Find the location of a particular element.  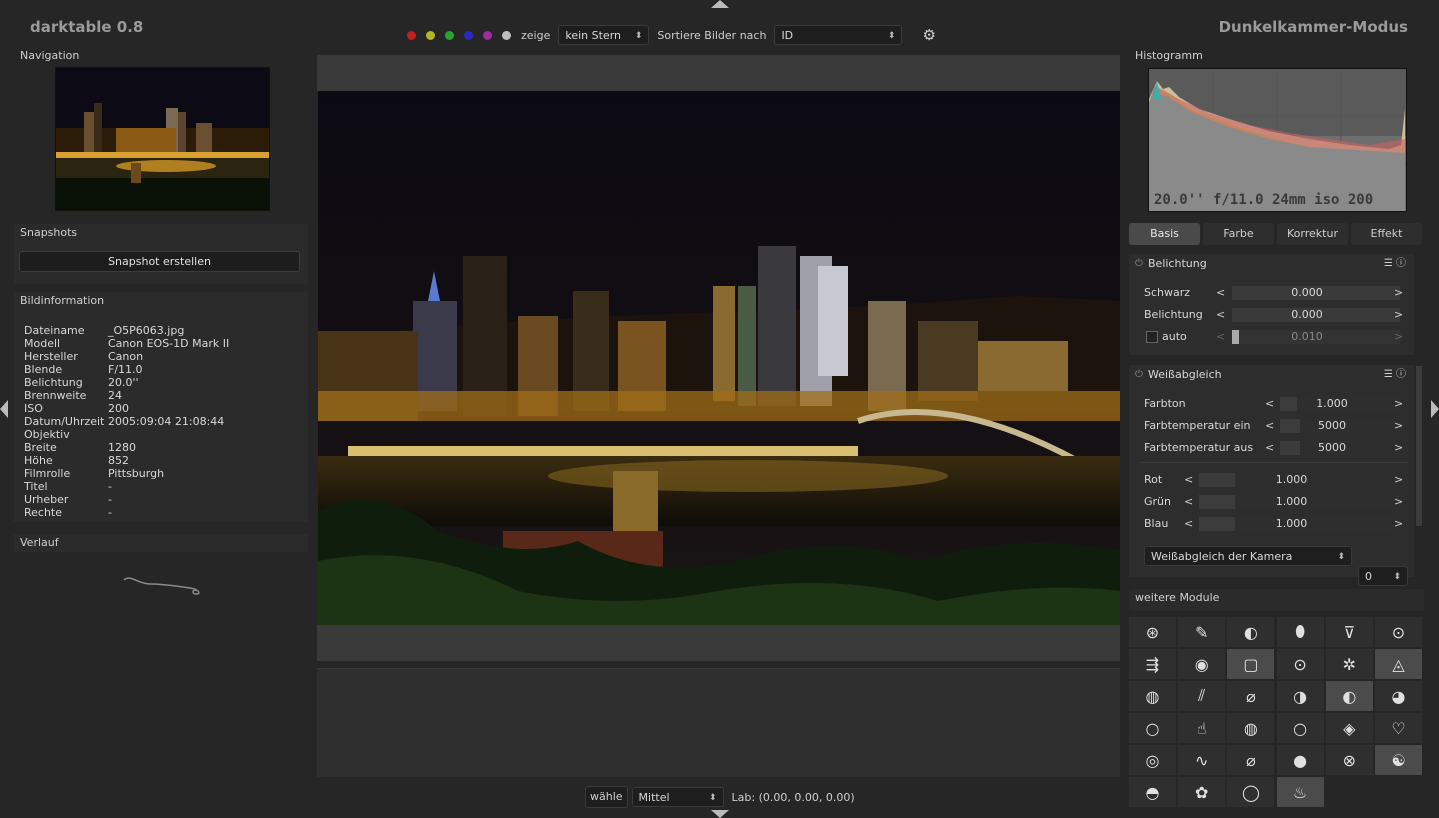

whitebalance-spinbutton: 0 ⬍ is located at coordinates (1383, 576).